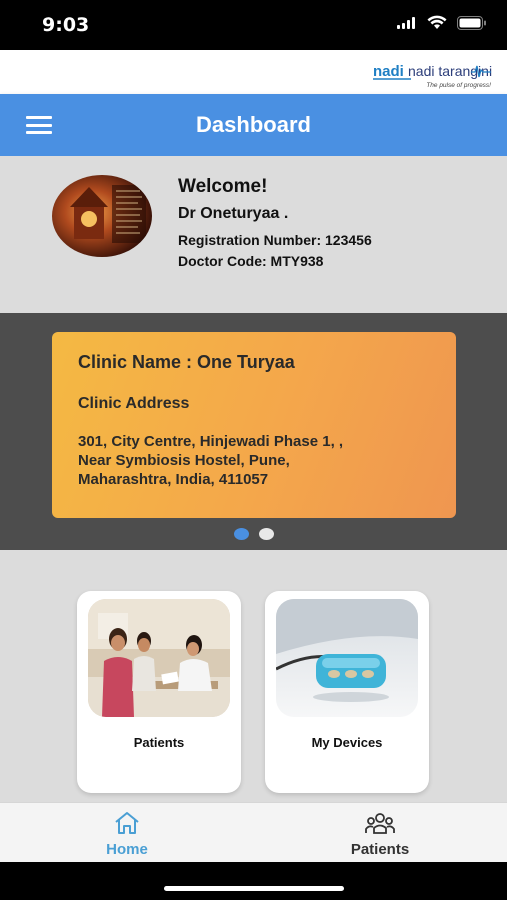 This screenshot has width=507, height=900. I want to click on my-devices-tile-image, so click(347, 658).